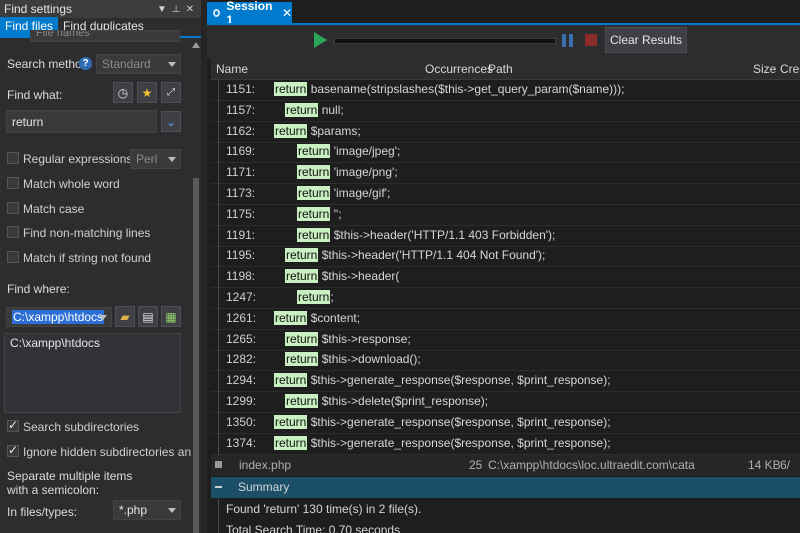  I want to click on line-text: $content;, so click(334, 317).